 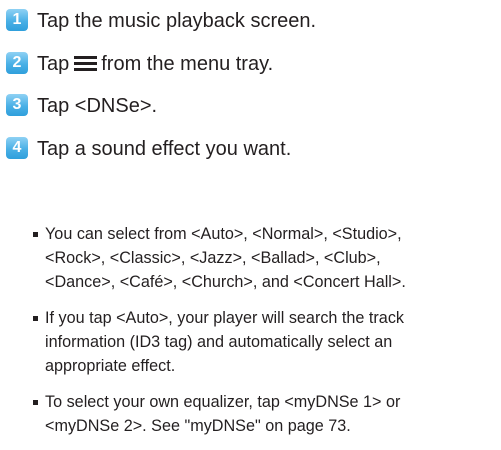 What do you see at coordinates (17, 63) in the screenshot?
I see `step-number-badge: 2` at bounding box center [17, 63].